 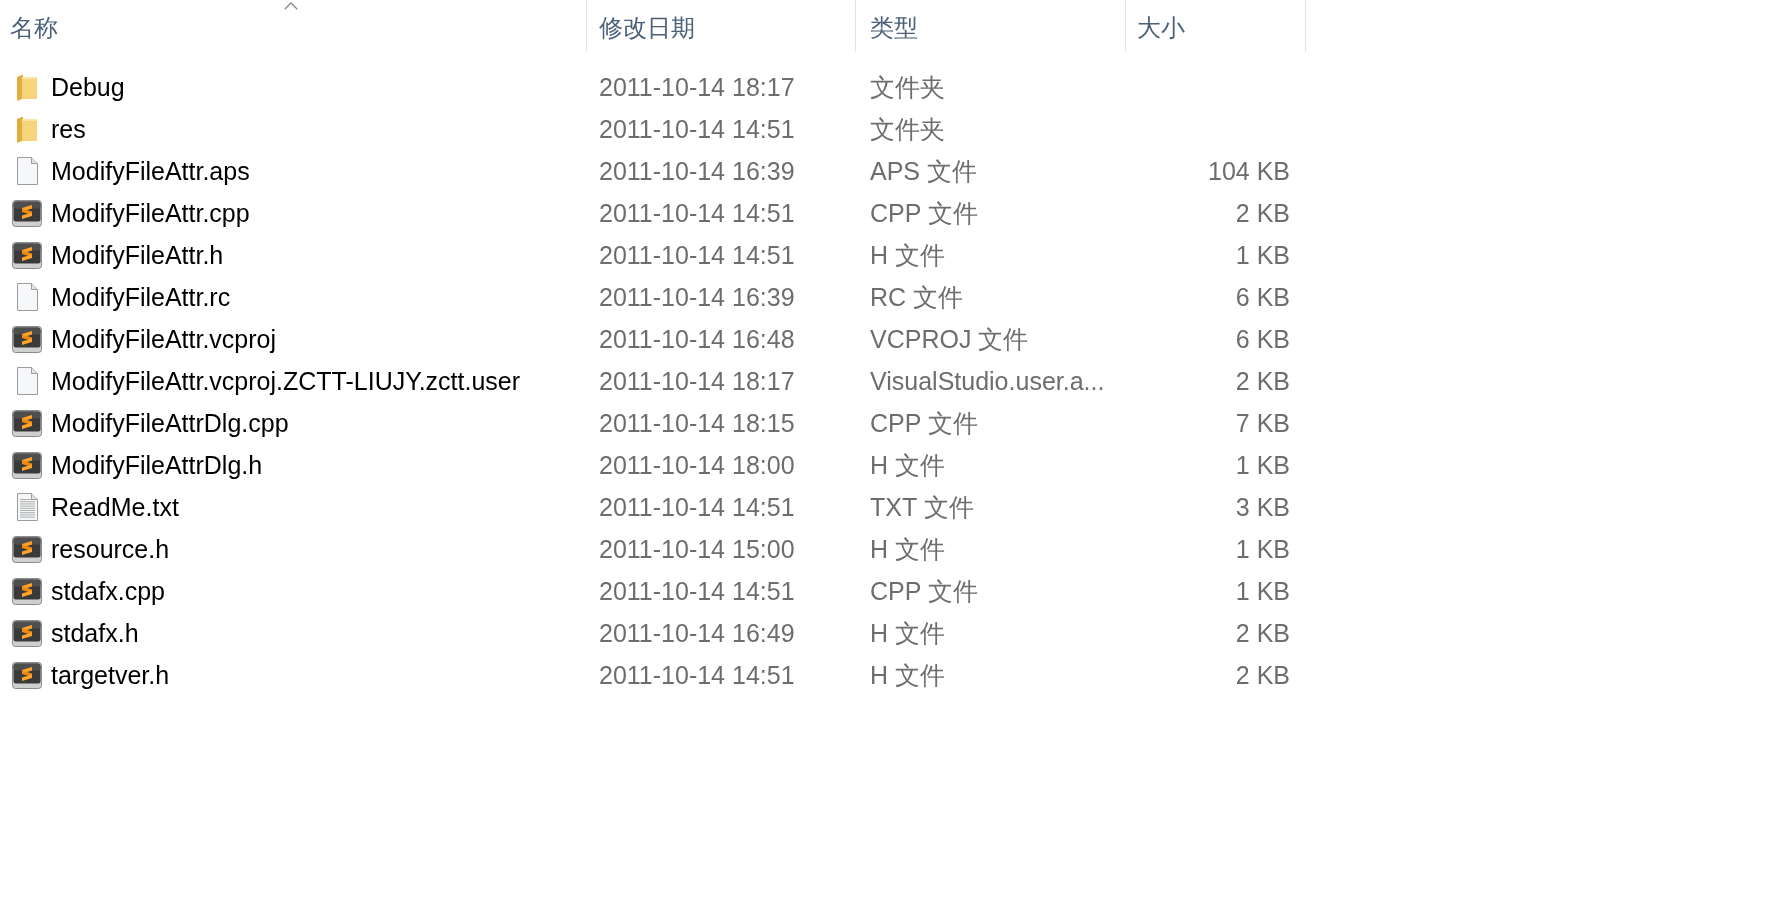 I want to click on file-name: ModifyFileAttr.rc, so click(x=141, y=297).